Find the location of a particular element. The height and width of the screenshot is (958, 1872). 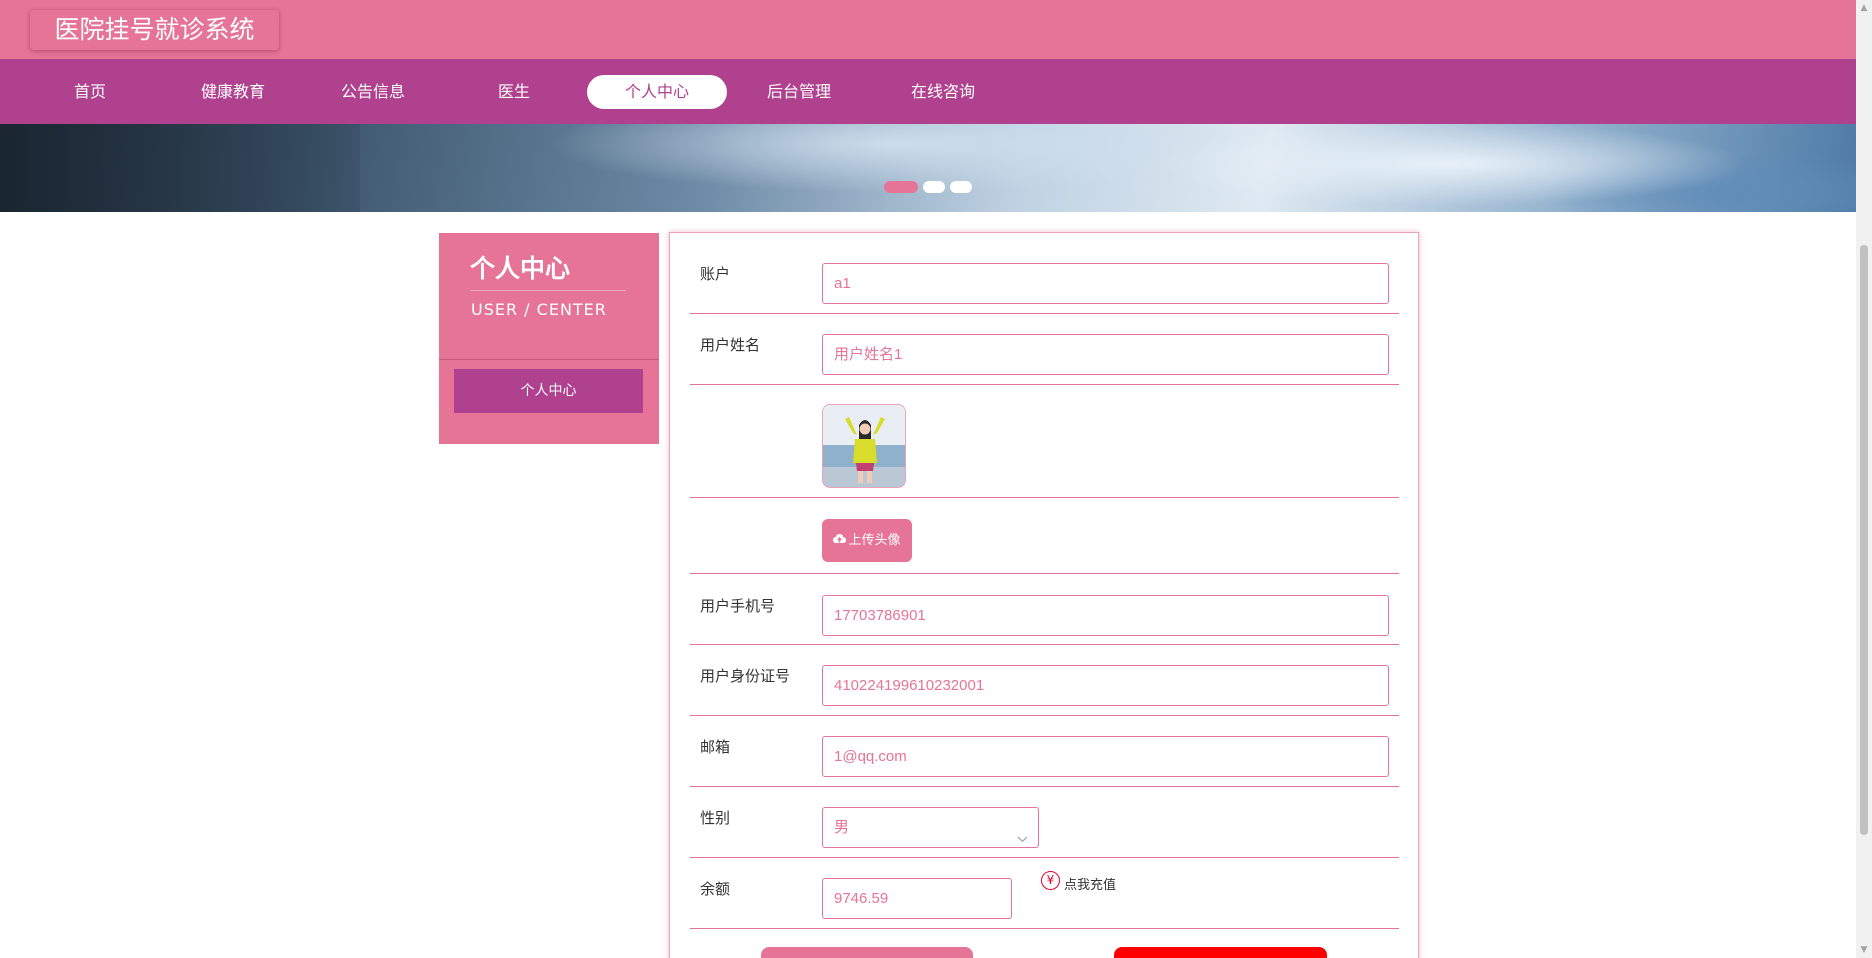

sidebar-subtitle: USER / CENTER is located at coordinates (539, 309).